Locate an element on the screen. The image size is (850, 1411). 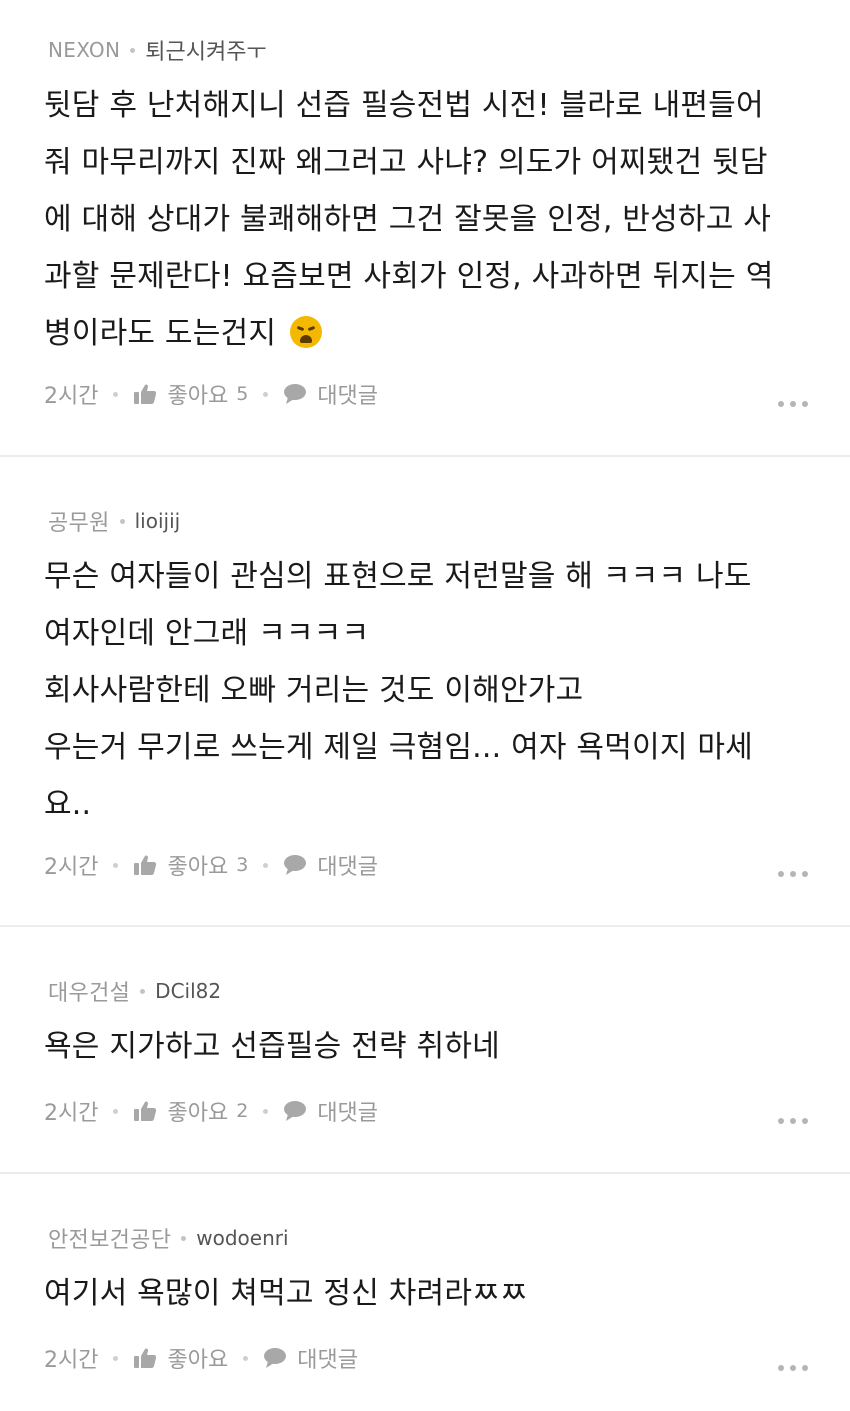
comment-meta: NEXON 퇴근시켜주ㅜ is located at coordinates (157, 50).